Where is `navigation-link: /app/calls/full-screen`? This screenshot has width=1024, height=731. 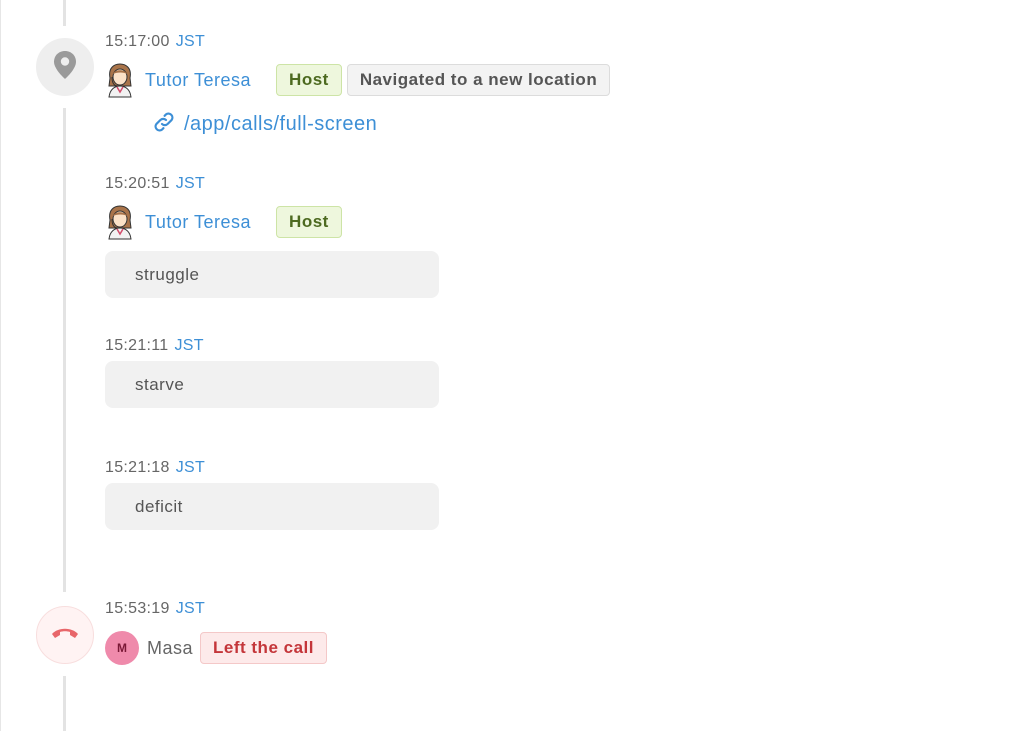
navigation-link: /app/calls/full-screen is located at coordinates (264, 124).